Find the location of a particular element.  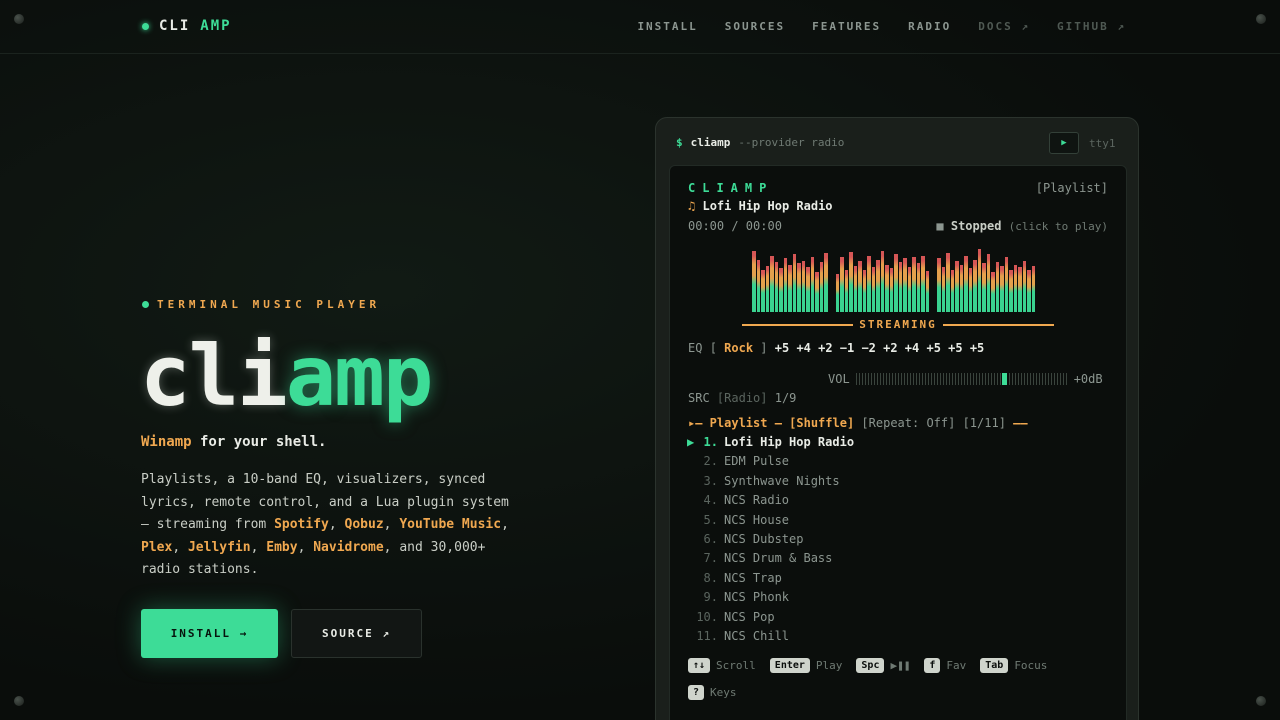

desc-qobuz: Qobuz is located at coordinates (364, 524).